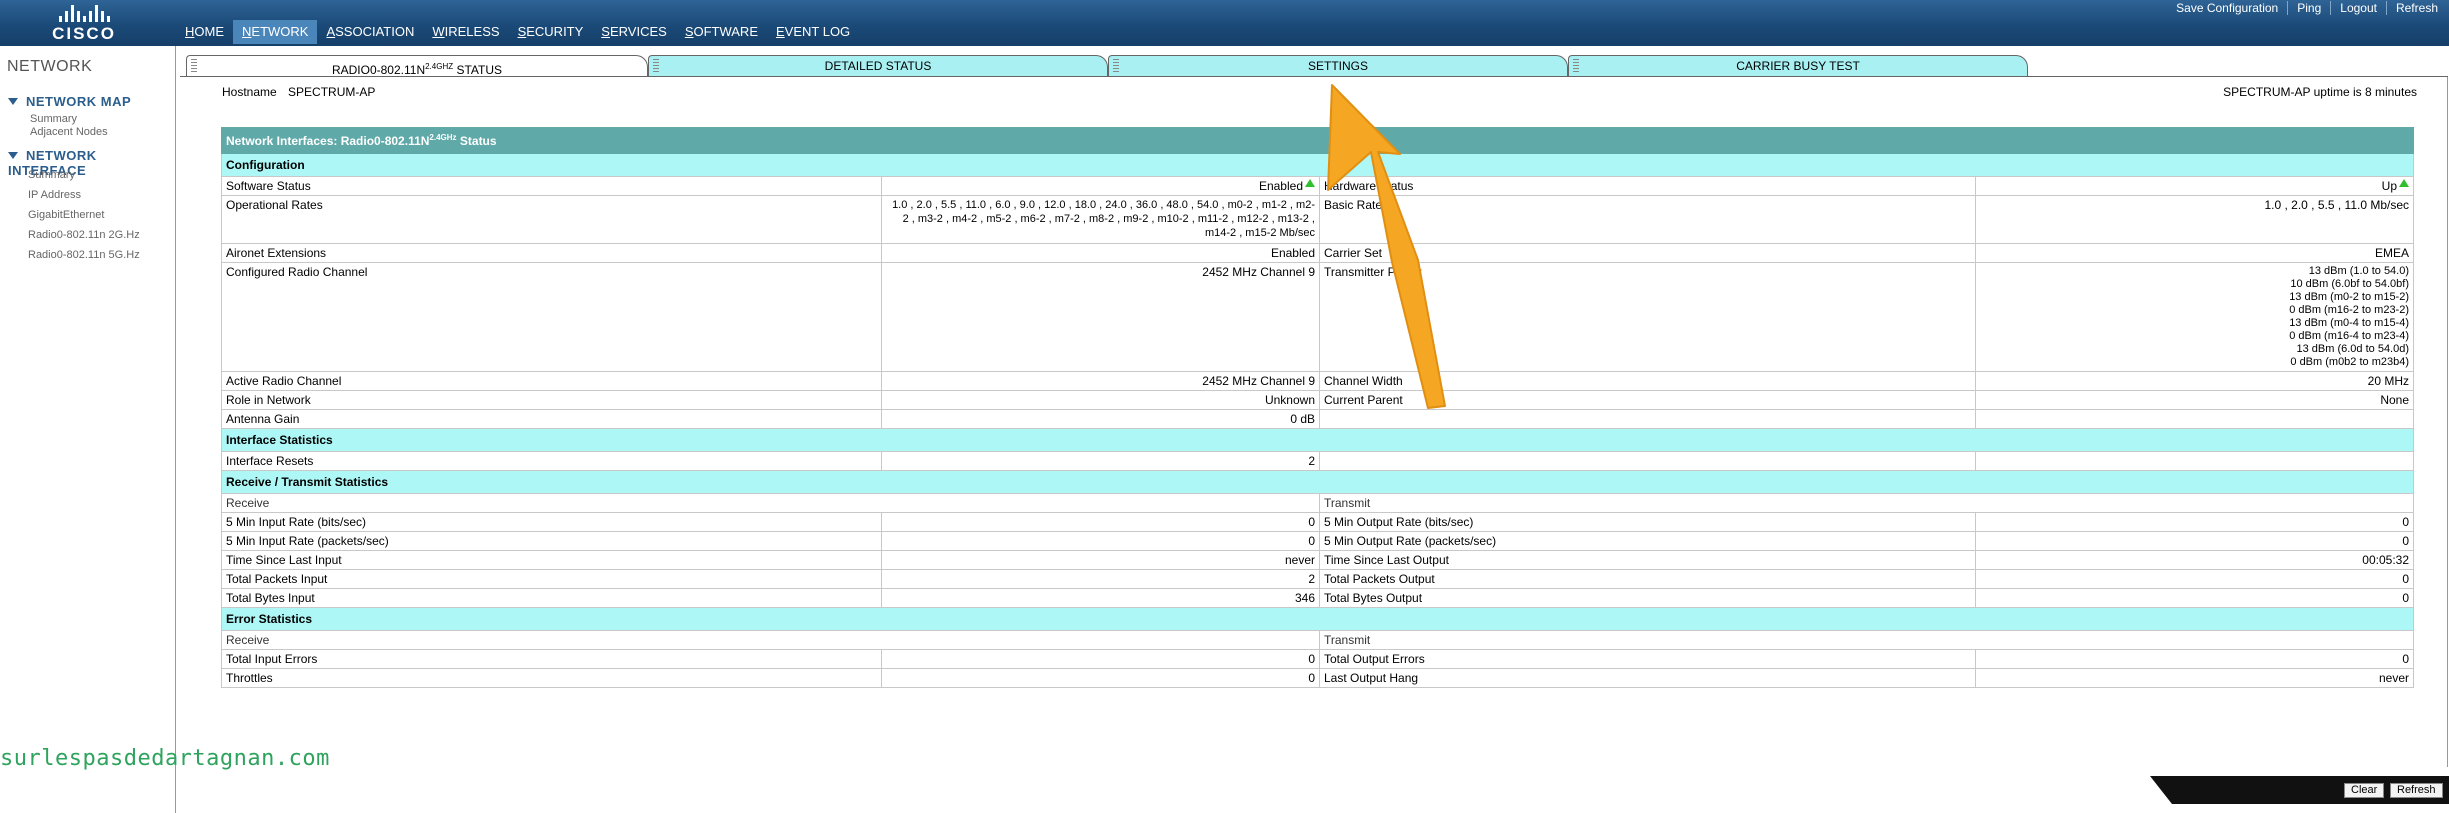 The image size is (2449, 813). Describe the element at coordinates (1647, 186) in the screenshot. I see `row-label: Hardware Status` at that location.